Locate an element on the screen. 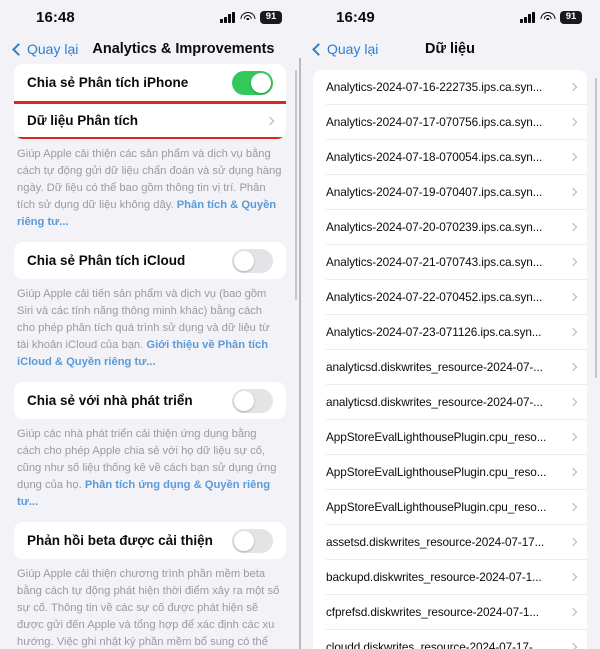 The width and height of the screenshot is (600, 649). row-improve-beta-feedback: Phản hồi beta được cải thiện is located at coordinates (150, 540).